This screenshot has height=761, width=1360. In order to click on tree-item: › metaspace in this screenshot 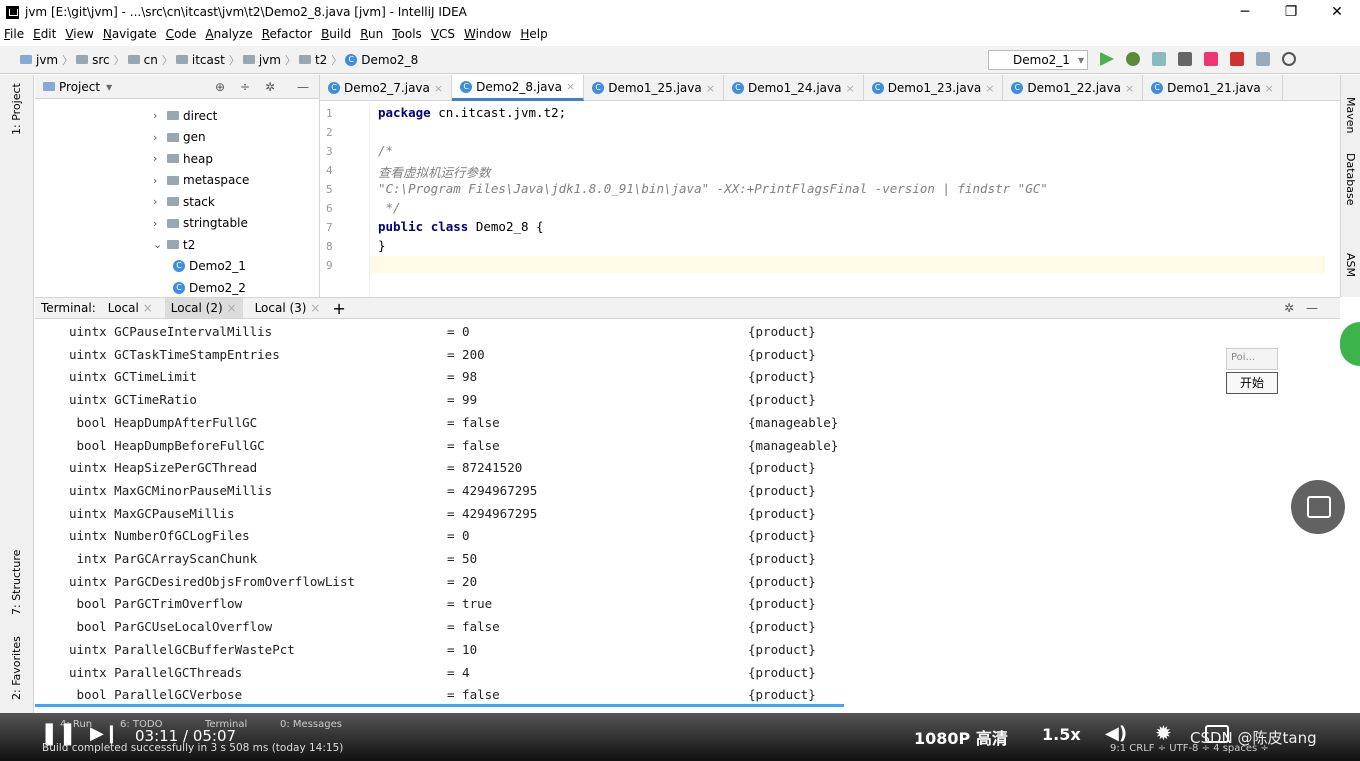, I will do `click(201, 180)`.